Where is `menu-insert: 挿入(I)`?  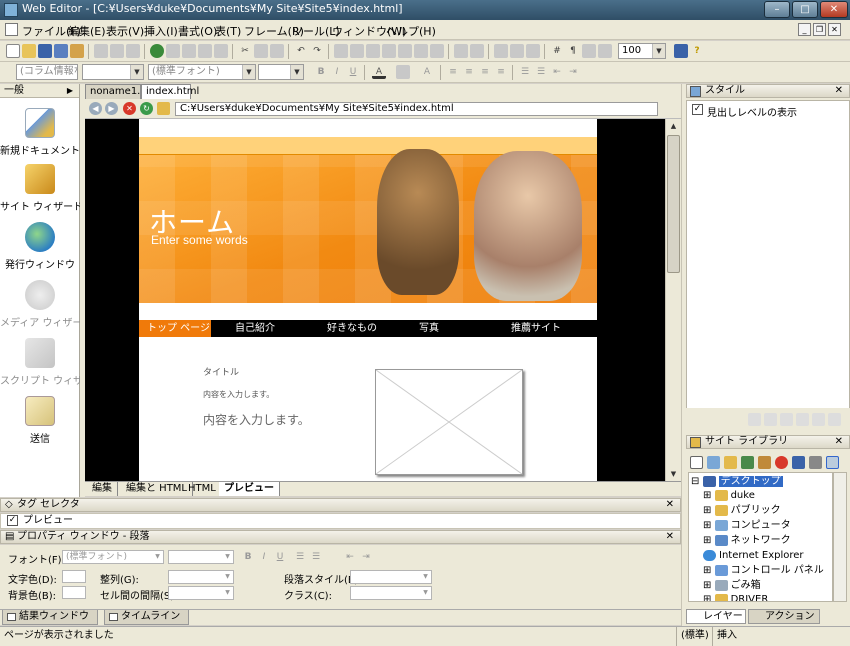 menu-insert: 挿入(I) is located at coordinates (161, 31).